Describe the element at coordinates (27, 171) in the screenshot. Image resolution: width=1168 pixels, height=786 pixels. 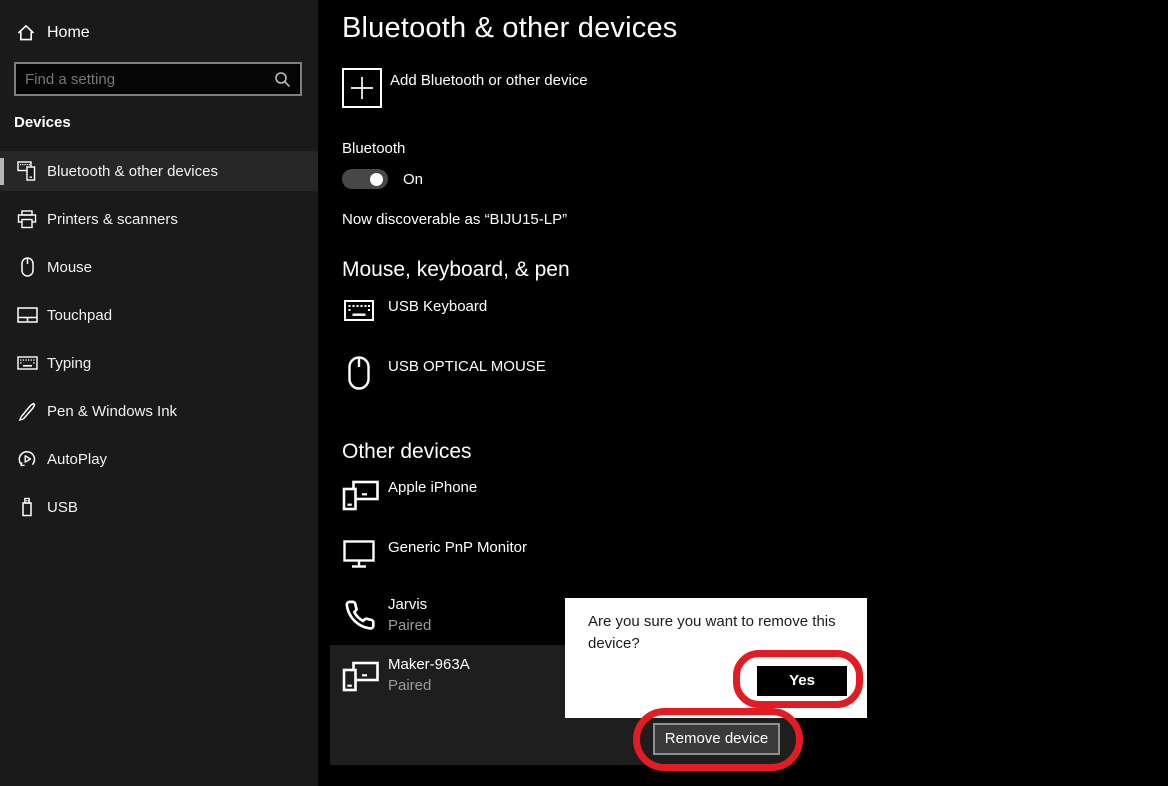
I see `bluetooth-devices-icon` at that location.